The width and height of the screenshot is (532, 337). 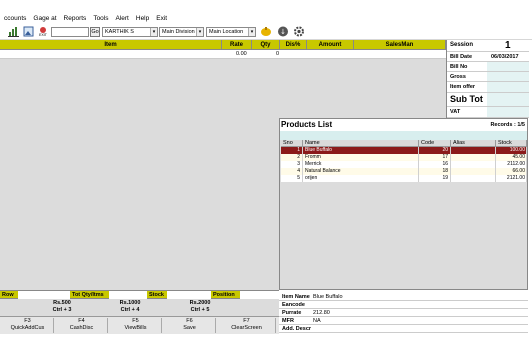 I want to click on location-select: Main Location ▾, so click(x=231, y=32).